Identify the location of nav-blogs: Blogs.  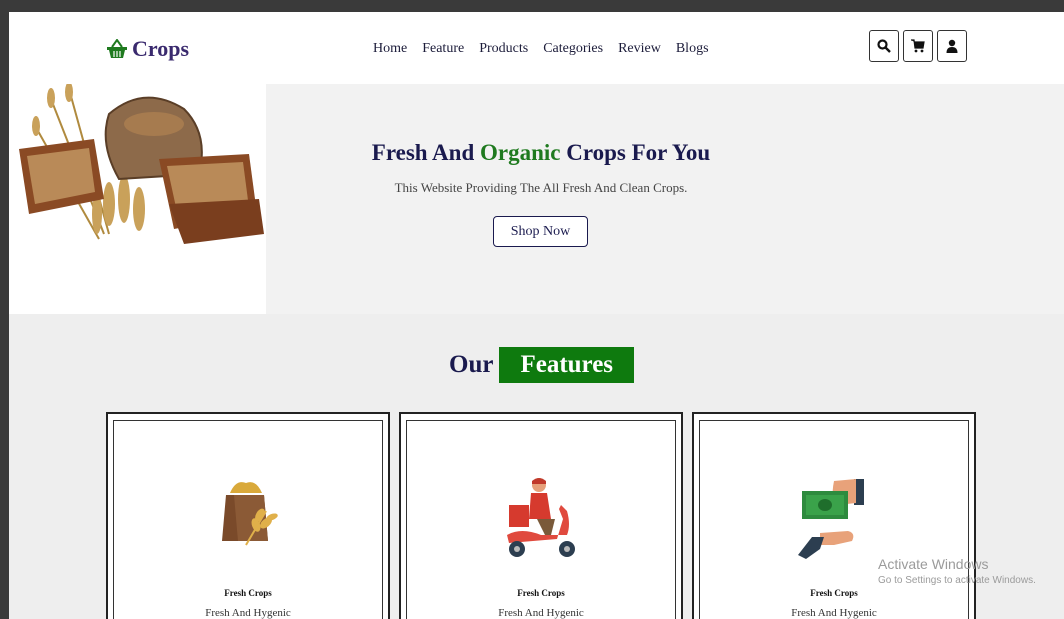
(692, 49).